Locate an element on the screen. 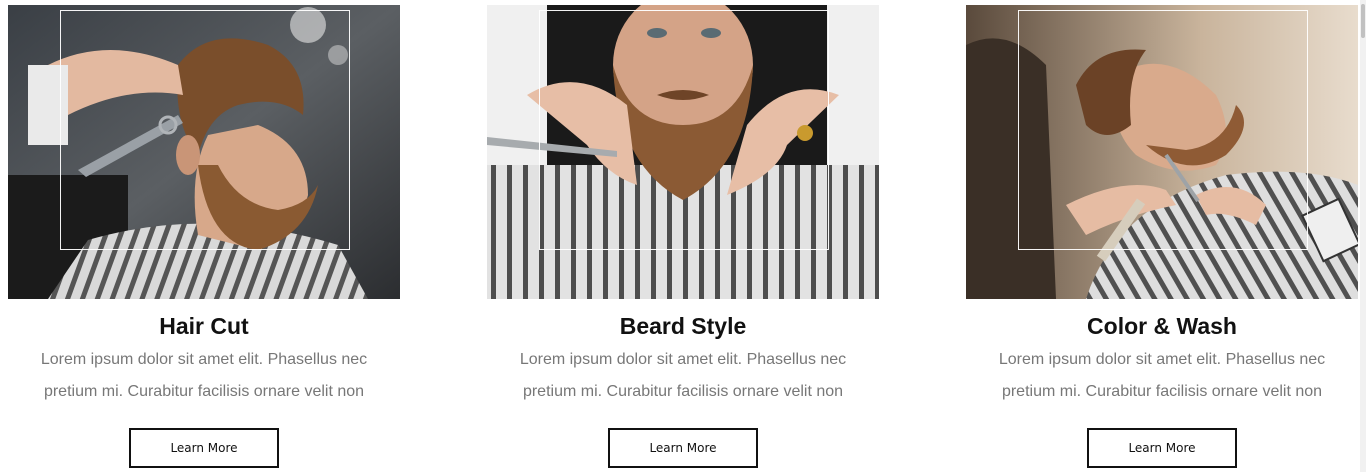  service-title: Color & Wash is located at coordinates (1162, 326).